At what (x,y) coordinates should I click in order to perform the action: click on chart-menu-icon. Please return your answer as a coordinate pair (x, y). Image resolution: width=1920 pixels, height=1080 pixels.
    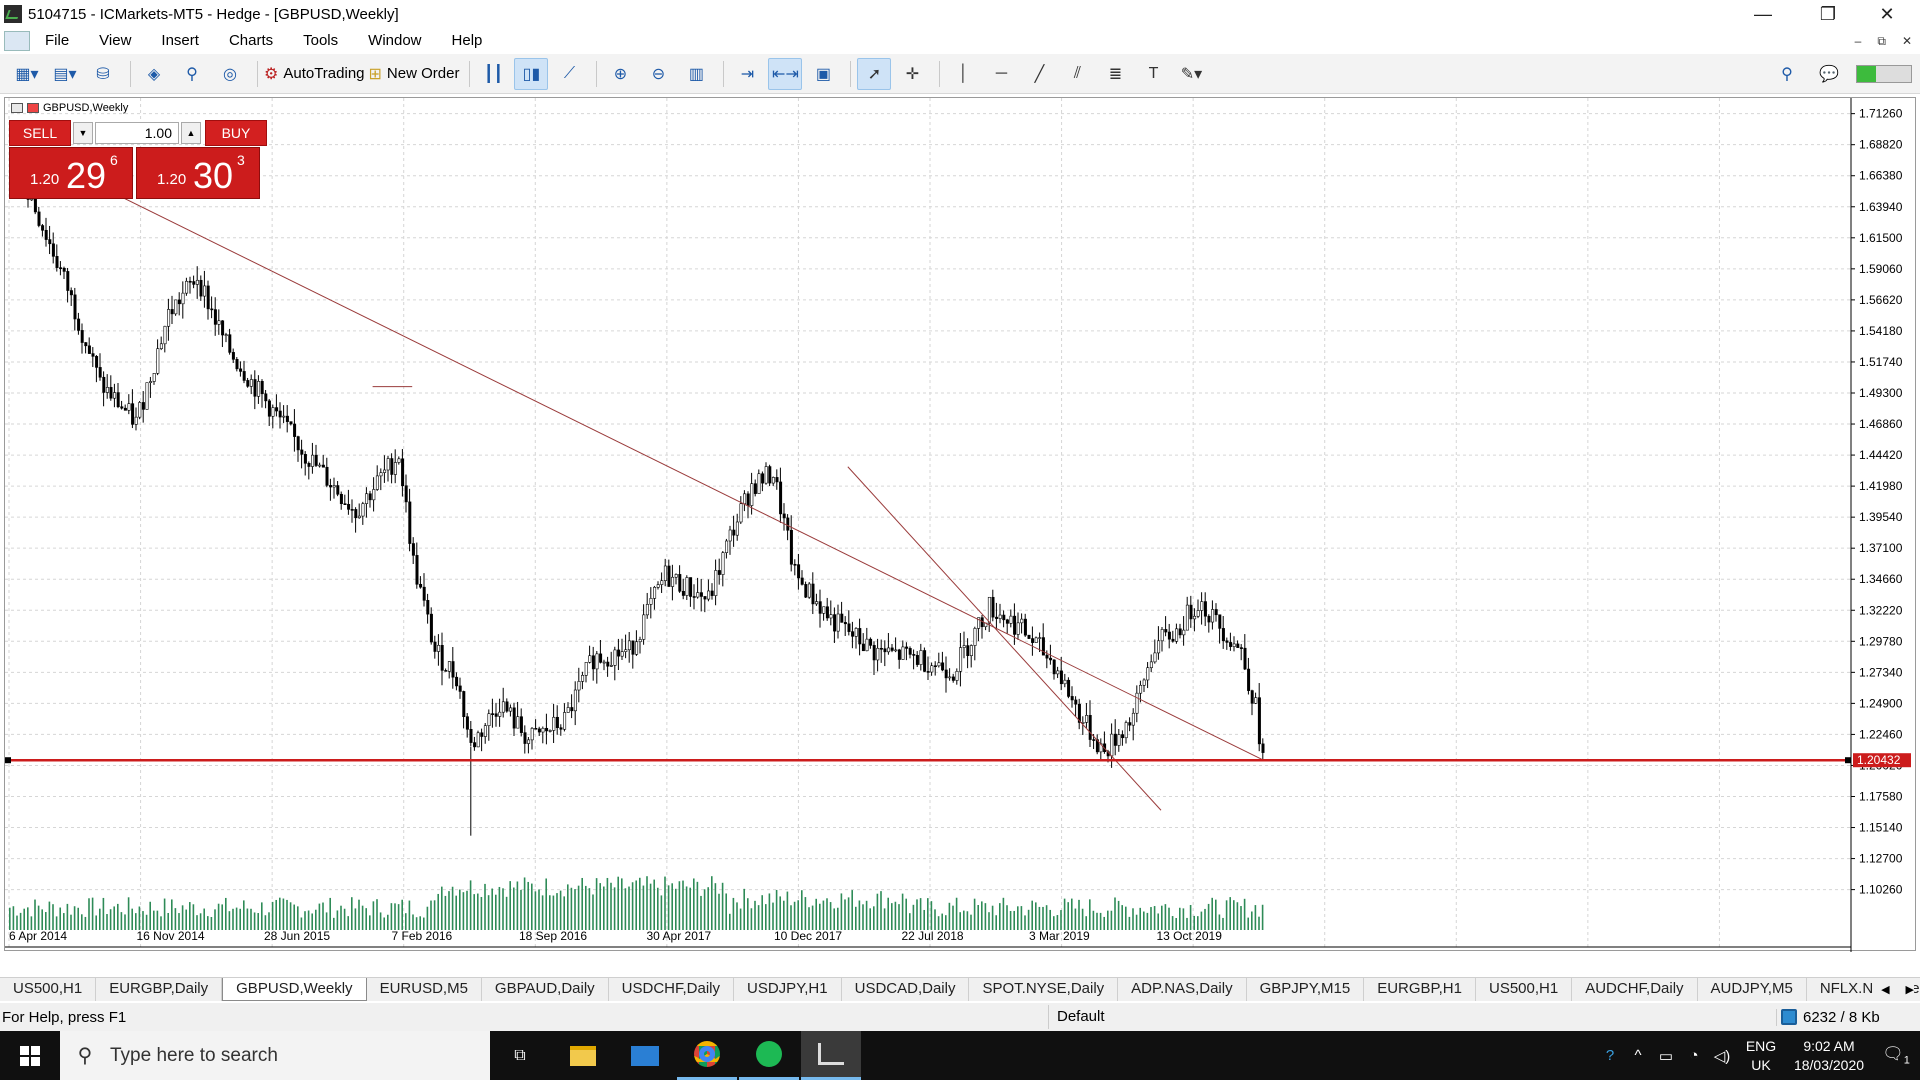
    Looking at the image, I should click on (17, 108).